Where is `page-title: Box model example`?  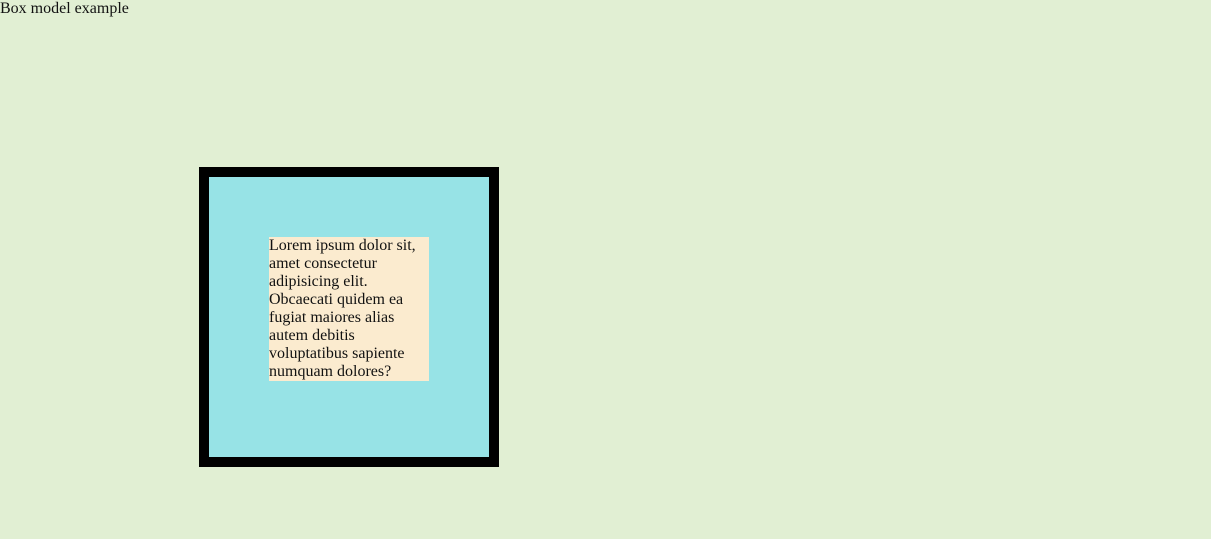
page-title: Box model example is located at coordinates (64, 8).